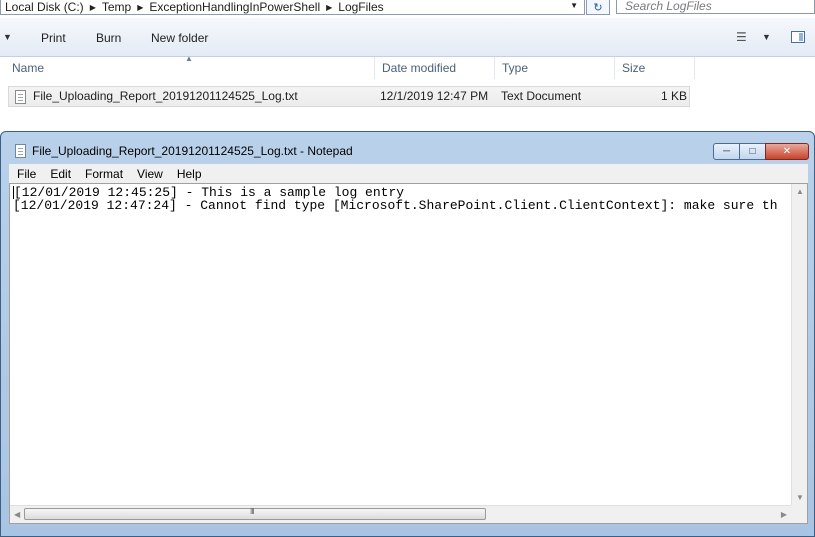 This screenshot has width=815, height=537. What do you see at coordinates (252, 511) in the screenshot?
I see `grip-icon: III` at bounding box center [252, 511].